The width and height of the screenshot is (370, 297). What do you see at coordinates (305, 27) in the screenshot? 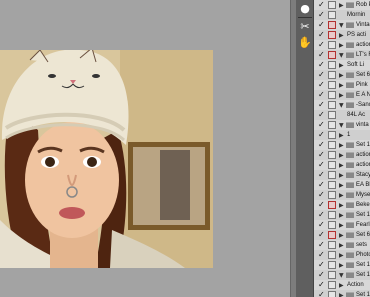
I see `scissors-icon: ✂` at bounding box center [305, 27].